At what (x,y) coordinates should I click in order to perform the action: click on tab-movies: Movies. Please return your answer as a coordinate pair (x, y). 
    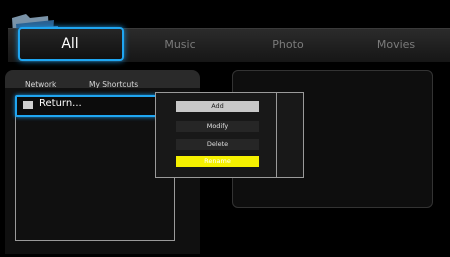
    Looking at the image, I should click on (396, 44).